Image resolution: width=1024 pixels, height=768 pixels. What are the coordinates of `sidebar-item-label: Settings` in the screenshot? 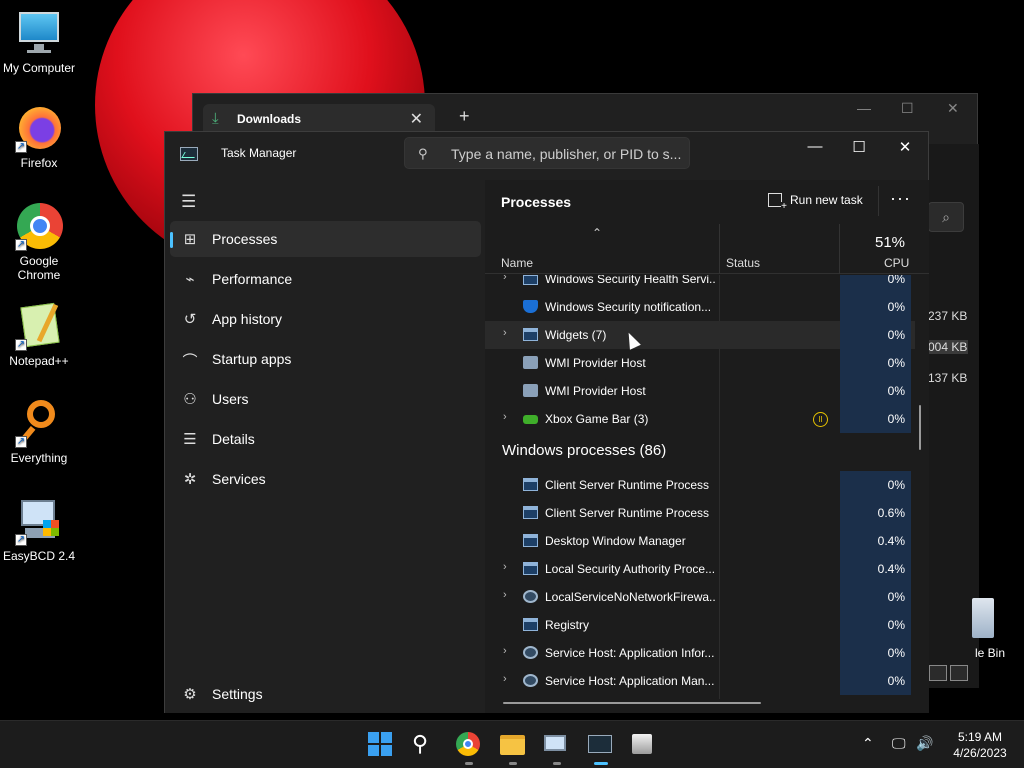 It's located at (237, 694).